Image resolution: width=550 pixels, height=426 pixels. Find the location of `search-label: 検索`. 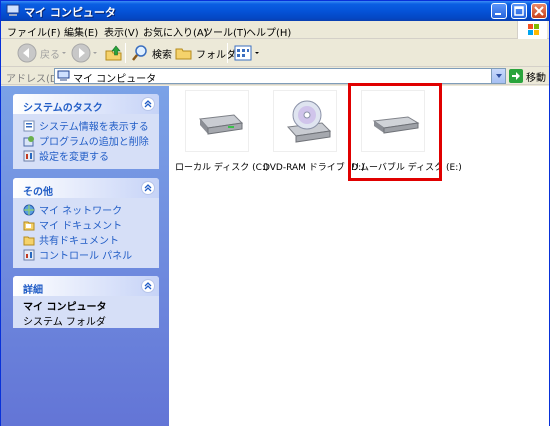

search-label: 検索 is located at coordinates (162, 55).